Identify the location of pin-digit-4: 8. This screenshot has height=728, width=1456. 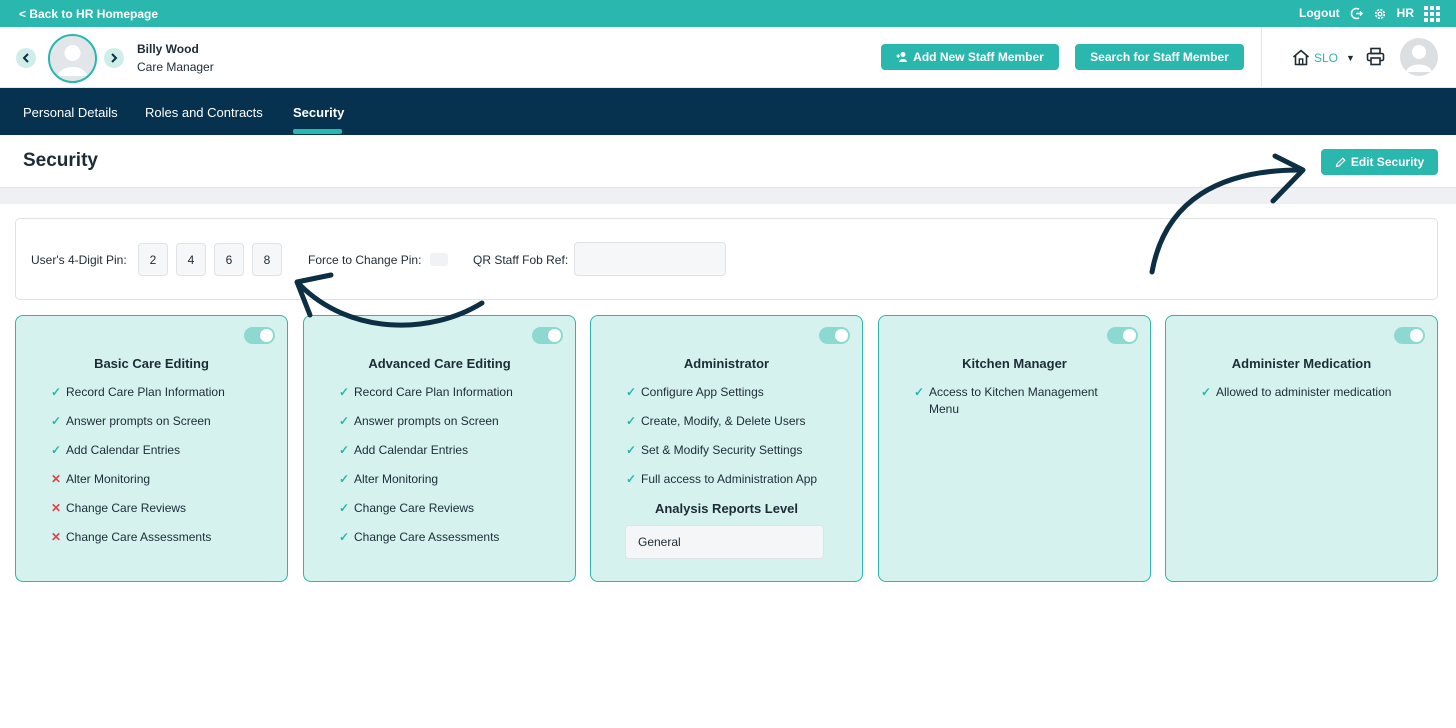
(267, 259).